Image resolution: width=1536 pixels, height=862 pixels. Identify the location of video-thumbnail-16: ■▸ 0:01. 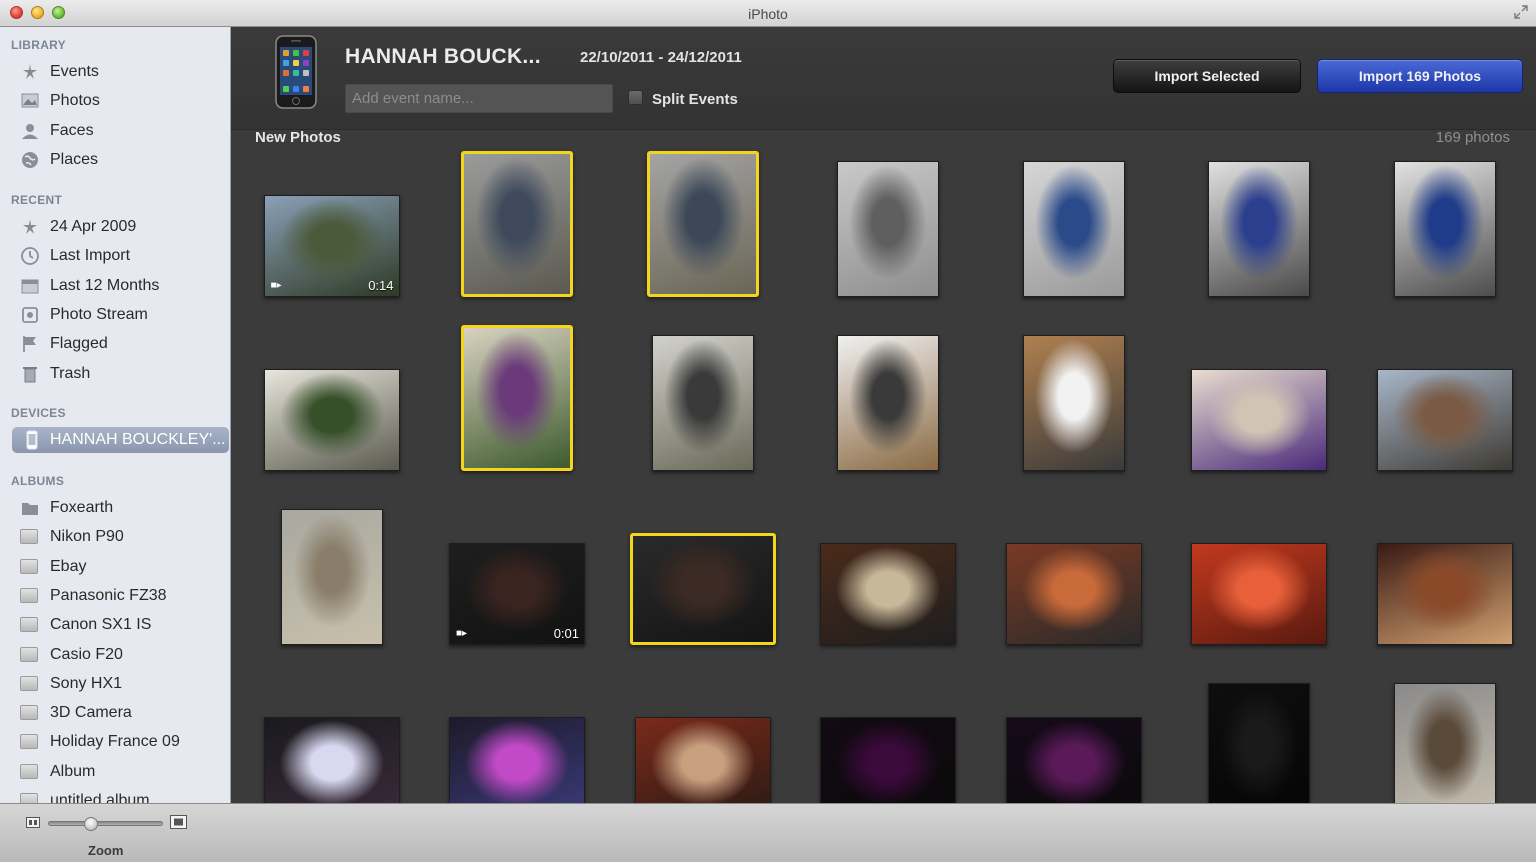
(517, 594).